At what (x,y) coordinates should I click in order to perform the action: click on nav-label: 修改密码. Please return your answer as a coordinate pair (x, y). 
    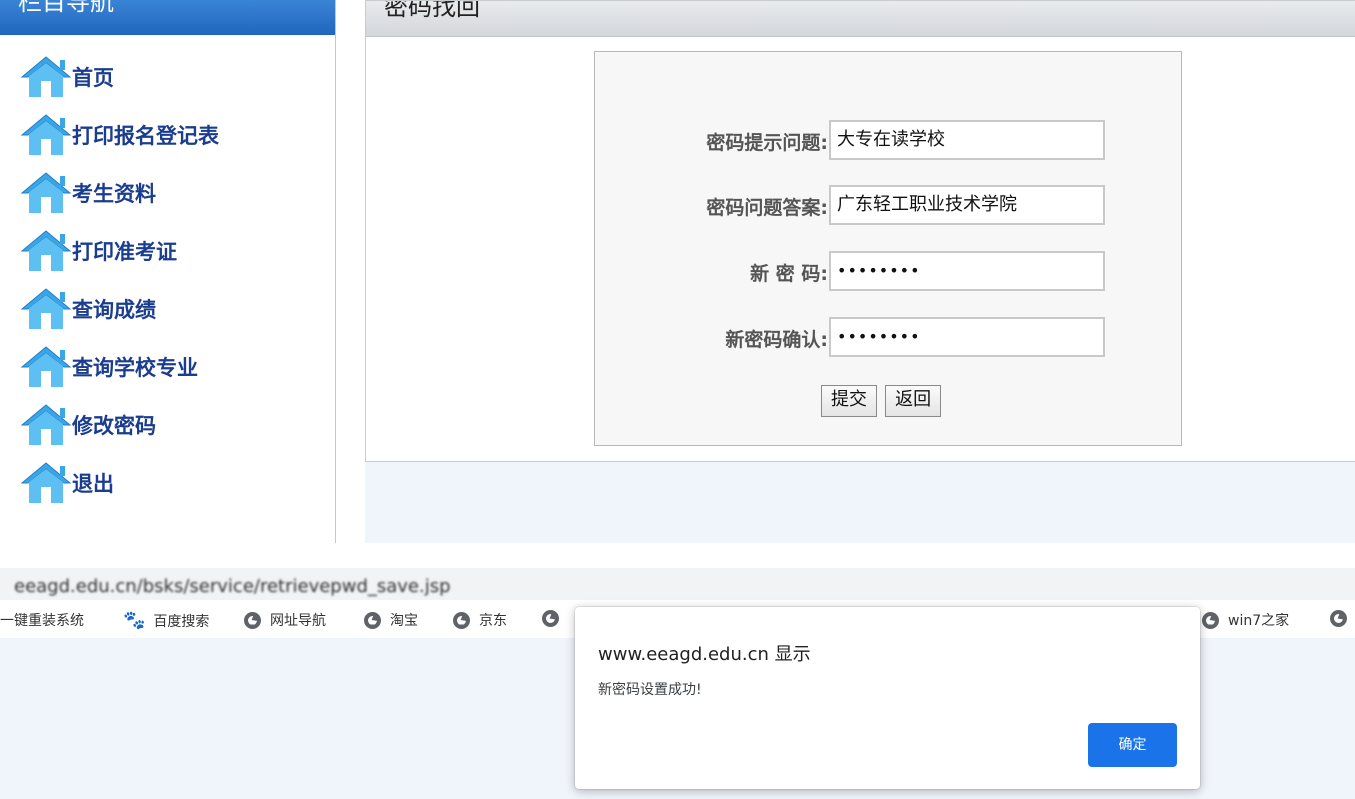
    Looking at the image, I should click on (114, 426).